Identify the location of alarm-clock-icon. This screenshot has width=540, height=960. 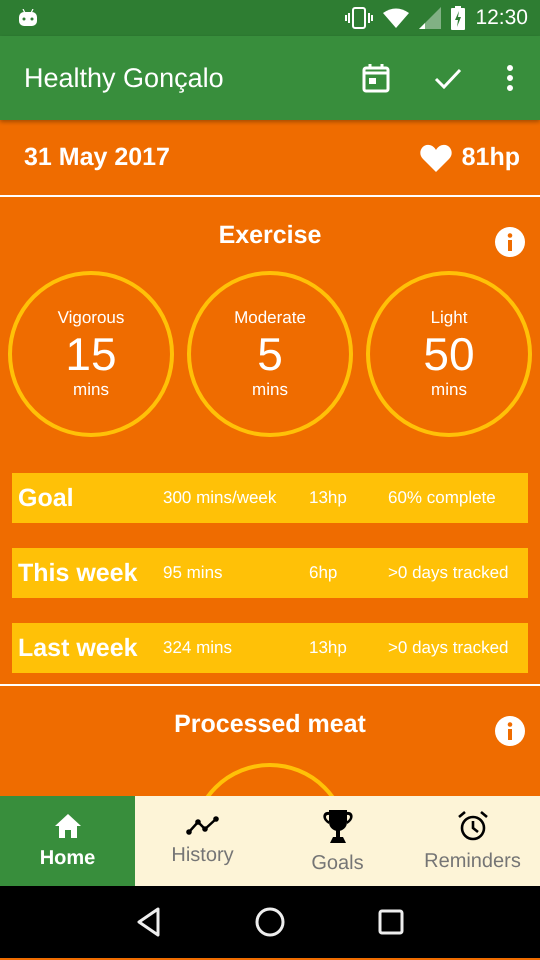
(472, 826).